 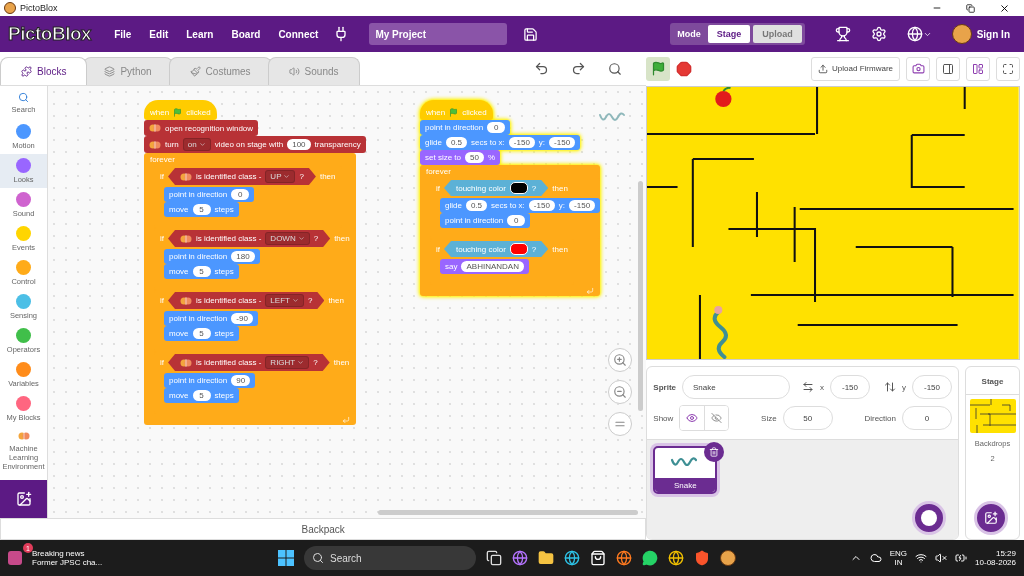 I want to click on dropdown: LEFT, so click(x=284, y=300).